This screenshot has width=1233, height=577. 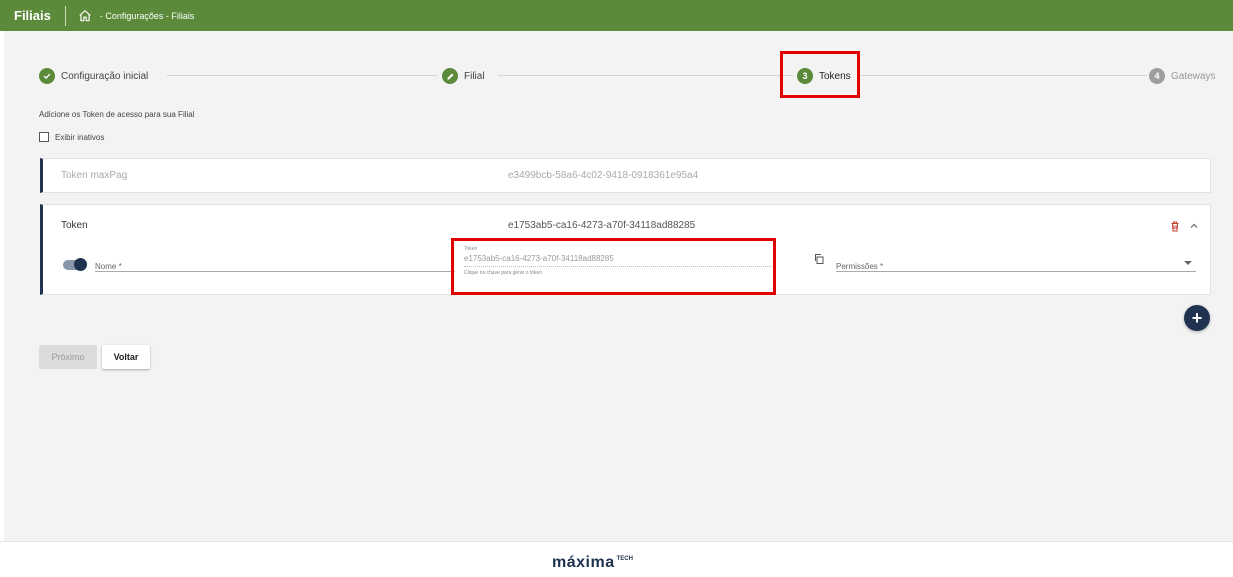 I want to click on show-inactive-toggle: Exibir inativos, so click(x=71, y=137).